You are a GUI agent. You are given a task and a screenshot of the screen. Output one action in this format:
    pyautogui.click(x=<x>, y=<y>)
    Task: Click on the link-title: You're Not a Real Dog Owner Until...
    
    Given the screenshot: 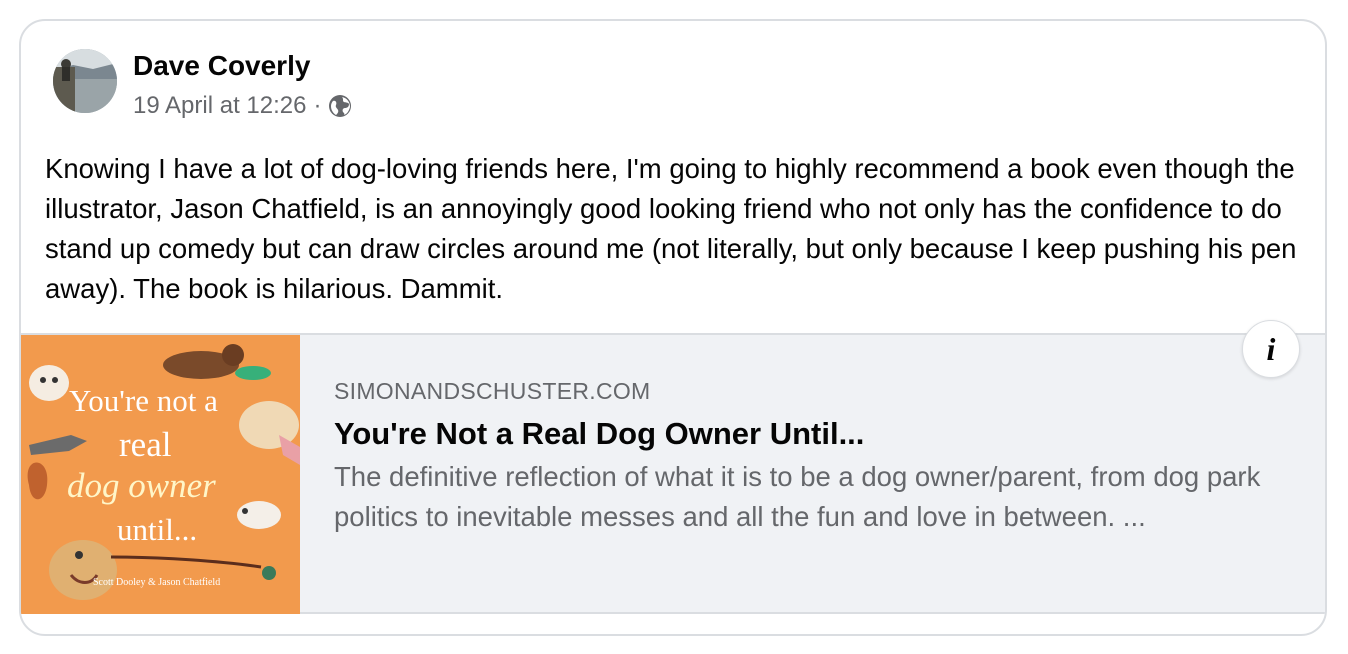 What is the action you would take?
    pyautogui.click(x=599, y=434)
    